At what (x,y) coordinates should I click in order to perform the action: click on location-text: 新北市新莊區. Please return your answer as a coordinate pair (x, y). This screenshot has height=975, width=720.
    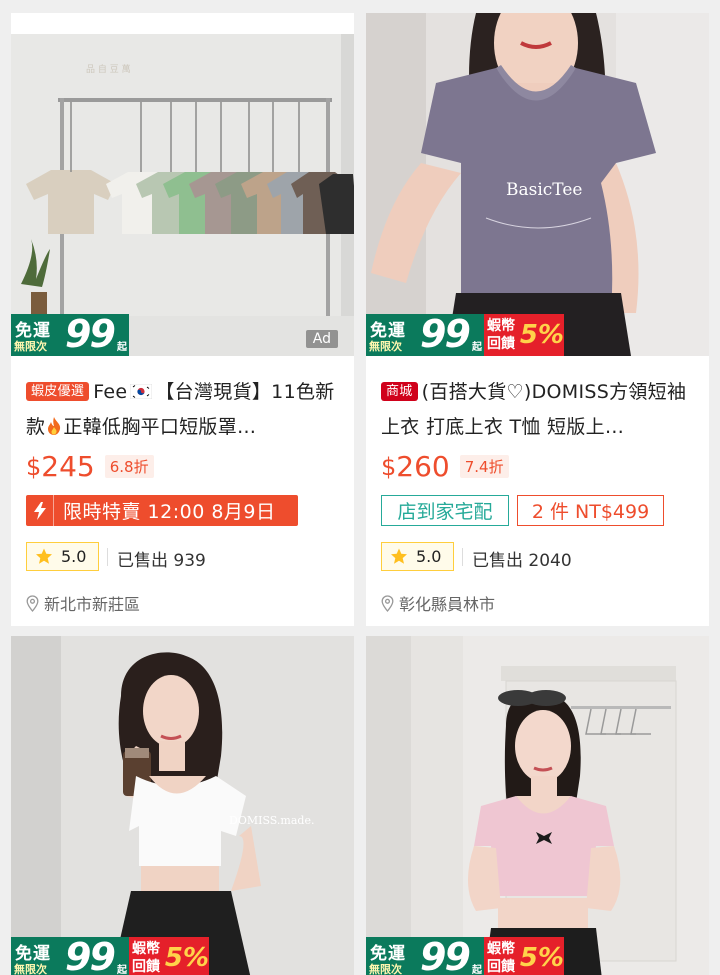
    Looking at the image, I should click on (92, 604).